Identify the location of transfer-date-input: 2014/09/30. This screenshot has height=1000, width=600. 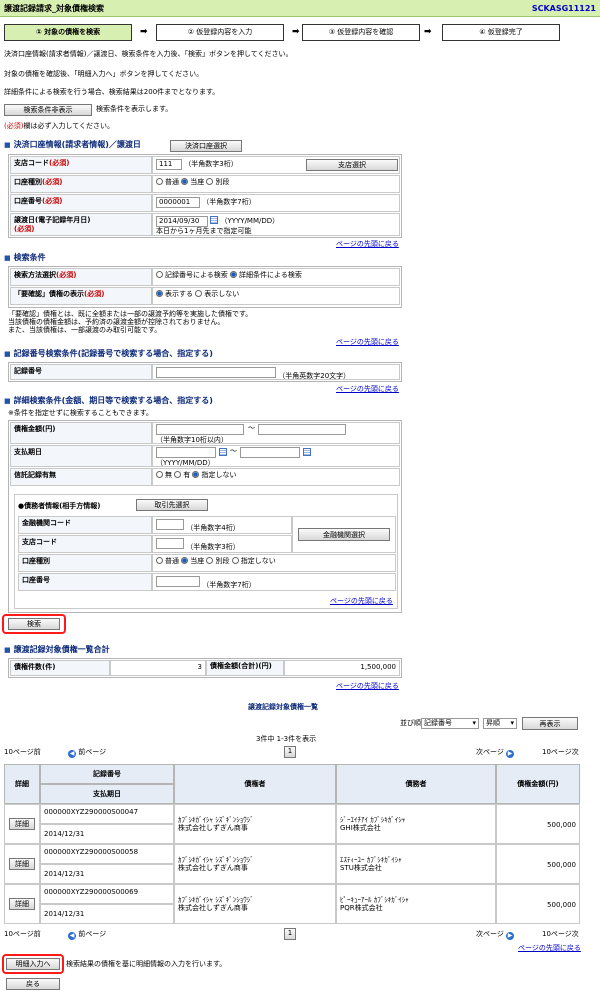
(182, 221).